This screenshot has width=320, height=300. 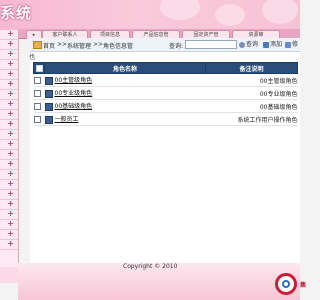 What do you see at coordinates (49, 45) in the screenshot?
I see `breadcrumb-home: 首页` at bounding box center [49, 45].